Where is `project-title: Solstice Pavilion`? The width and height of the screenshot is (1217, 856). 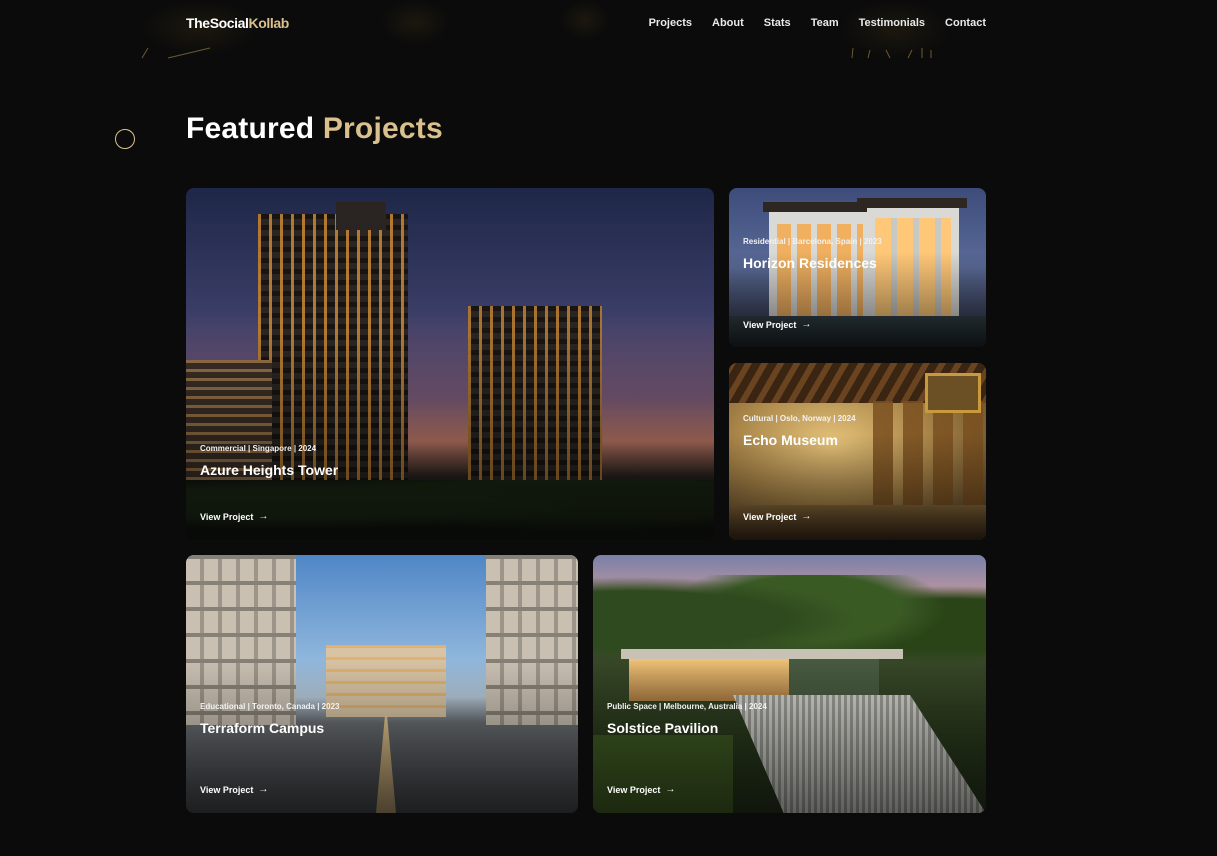 project-title: Solstice Pavilion is located at coordinates (663, 728).